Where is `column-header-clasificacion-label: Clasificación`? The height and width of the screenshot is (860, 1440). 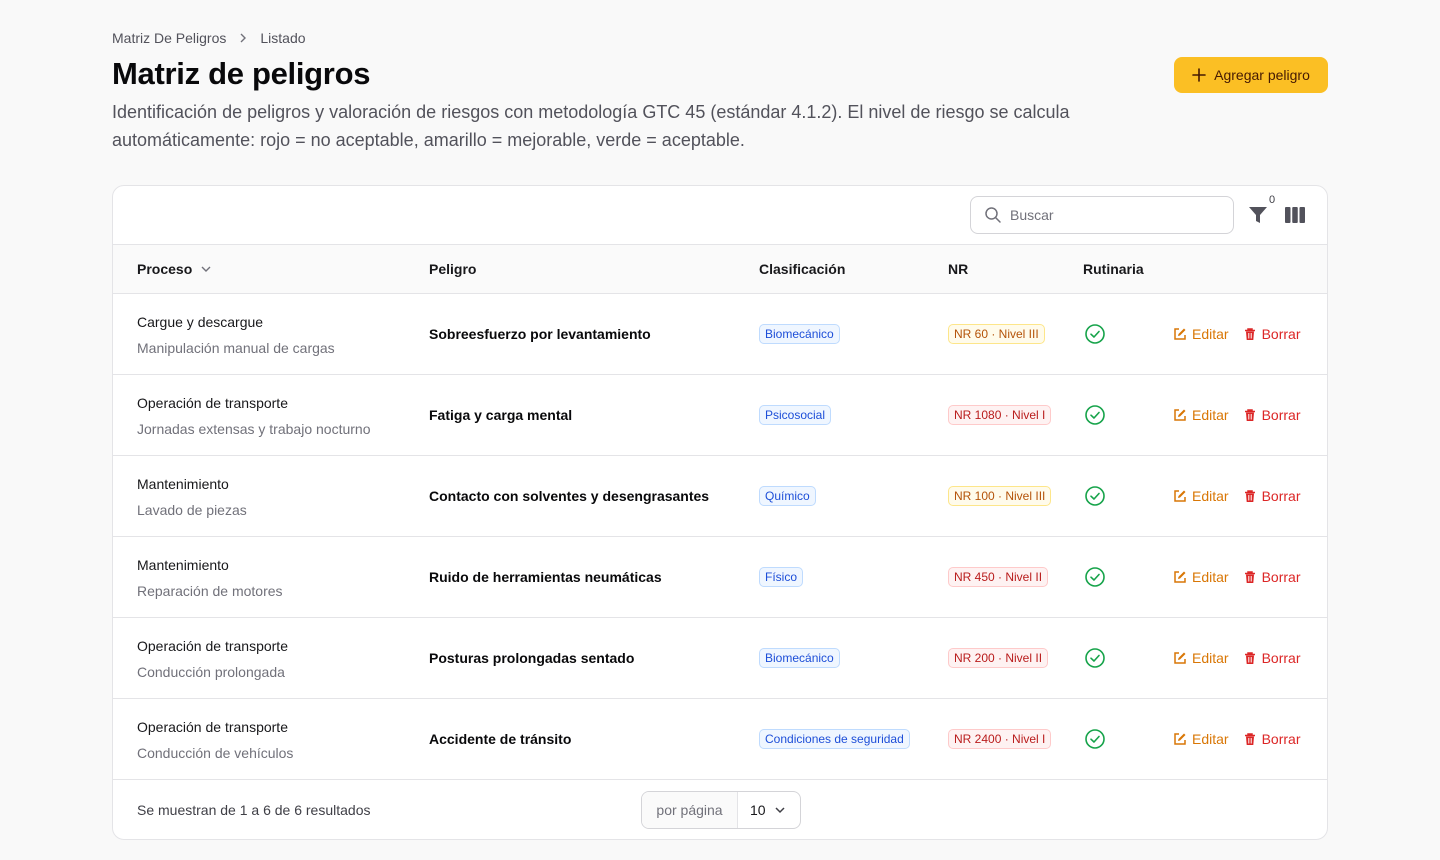
column-header-clasificacion-label: Clasificación is located at coordinates (802, 269).